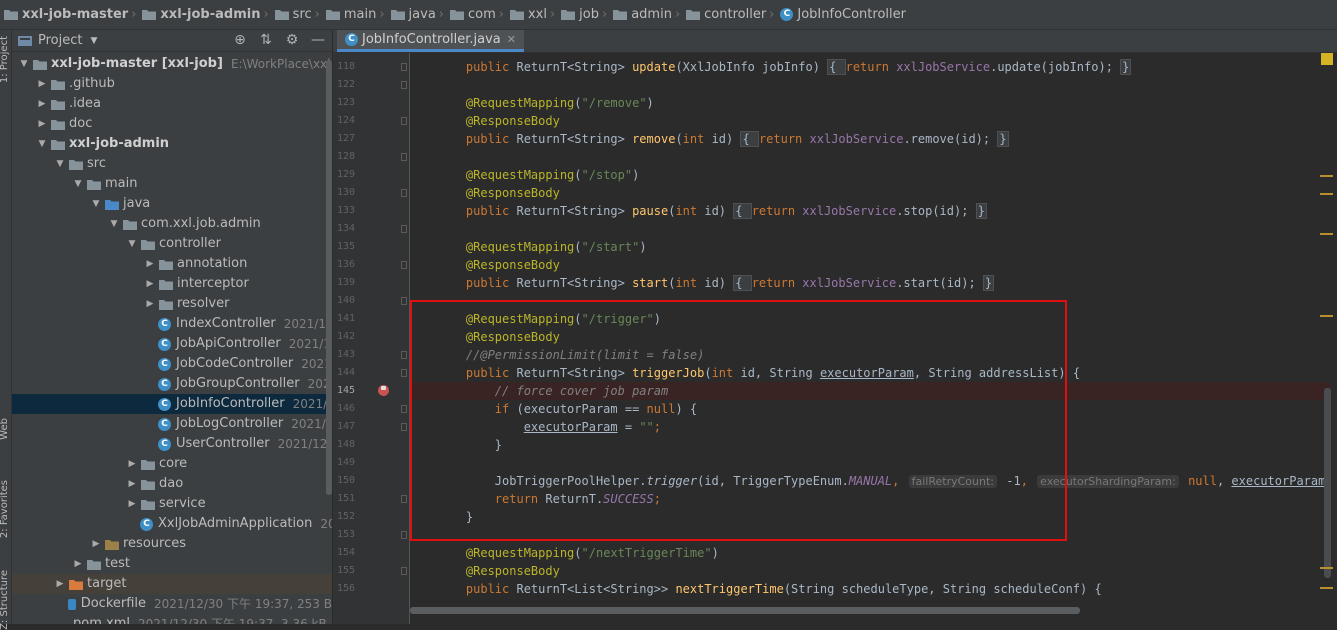 The image size is (1337, 630). Describe the element at coordinates (172, 404) in the screenshot. I see `tree-item: ▶CJobInfoController2021/12/` at that location.